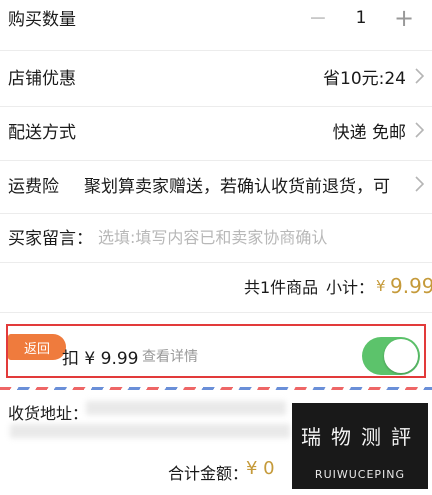 Image resolution: width=432 pixels, height=495 pixels. What do you see at coordinates (360, 474) in the screenshot?
I see `watermark-subtitle: RUIWUCEPING` at bounding box center [360, 474].